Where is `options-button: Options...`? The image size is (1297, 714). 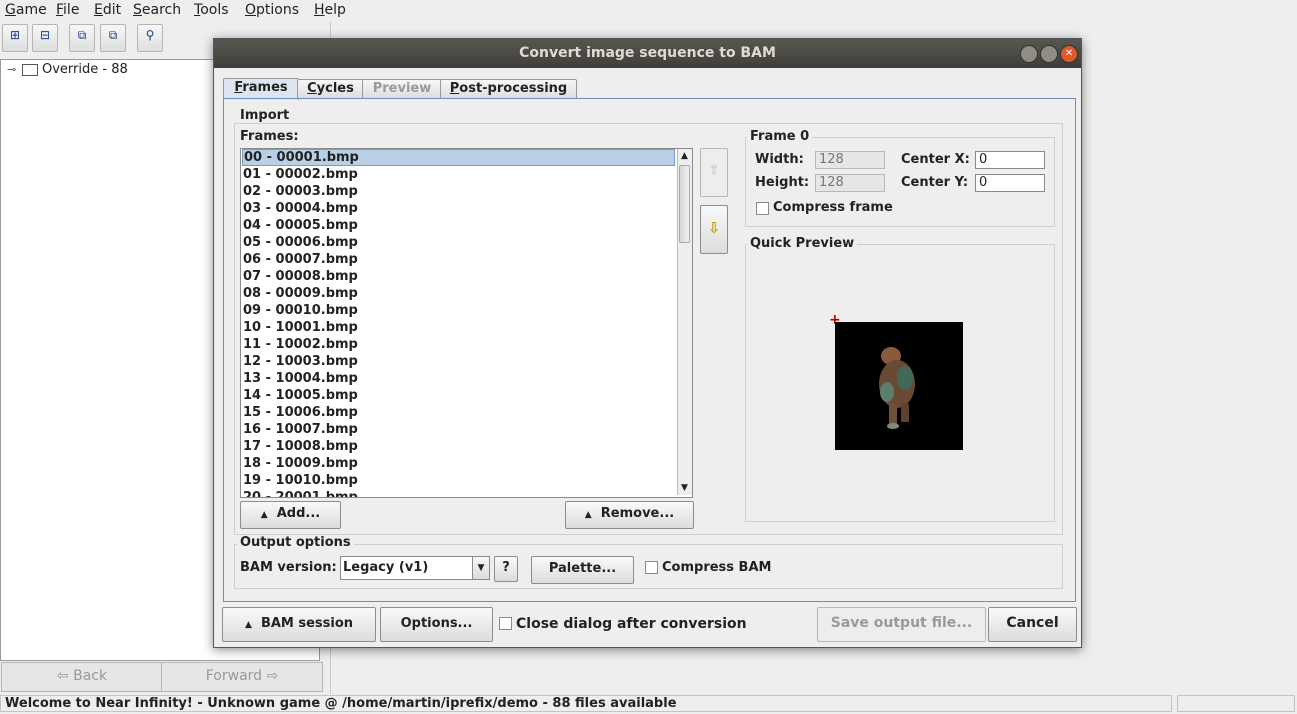
options-button: Options... is located at coordinates (436, 624).